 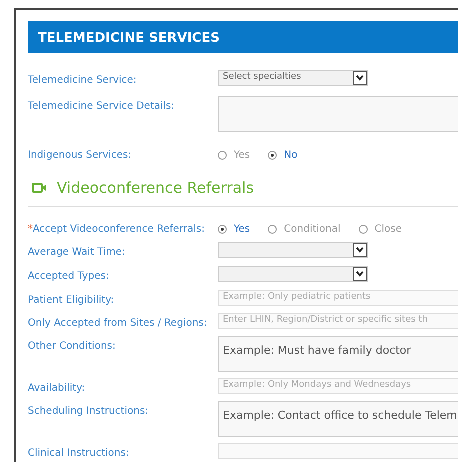 What do you see at coordinates (118, 323) in the screenshot?
I see `field-label: Only Accepted from Sites / Regions:` at bounding box center [118, 323].